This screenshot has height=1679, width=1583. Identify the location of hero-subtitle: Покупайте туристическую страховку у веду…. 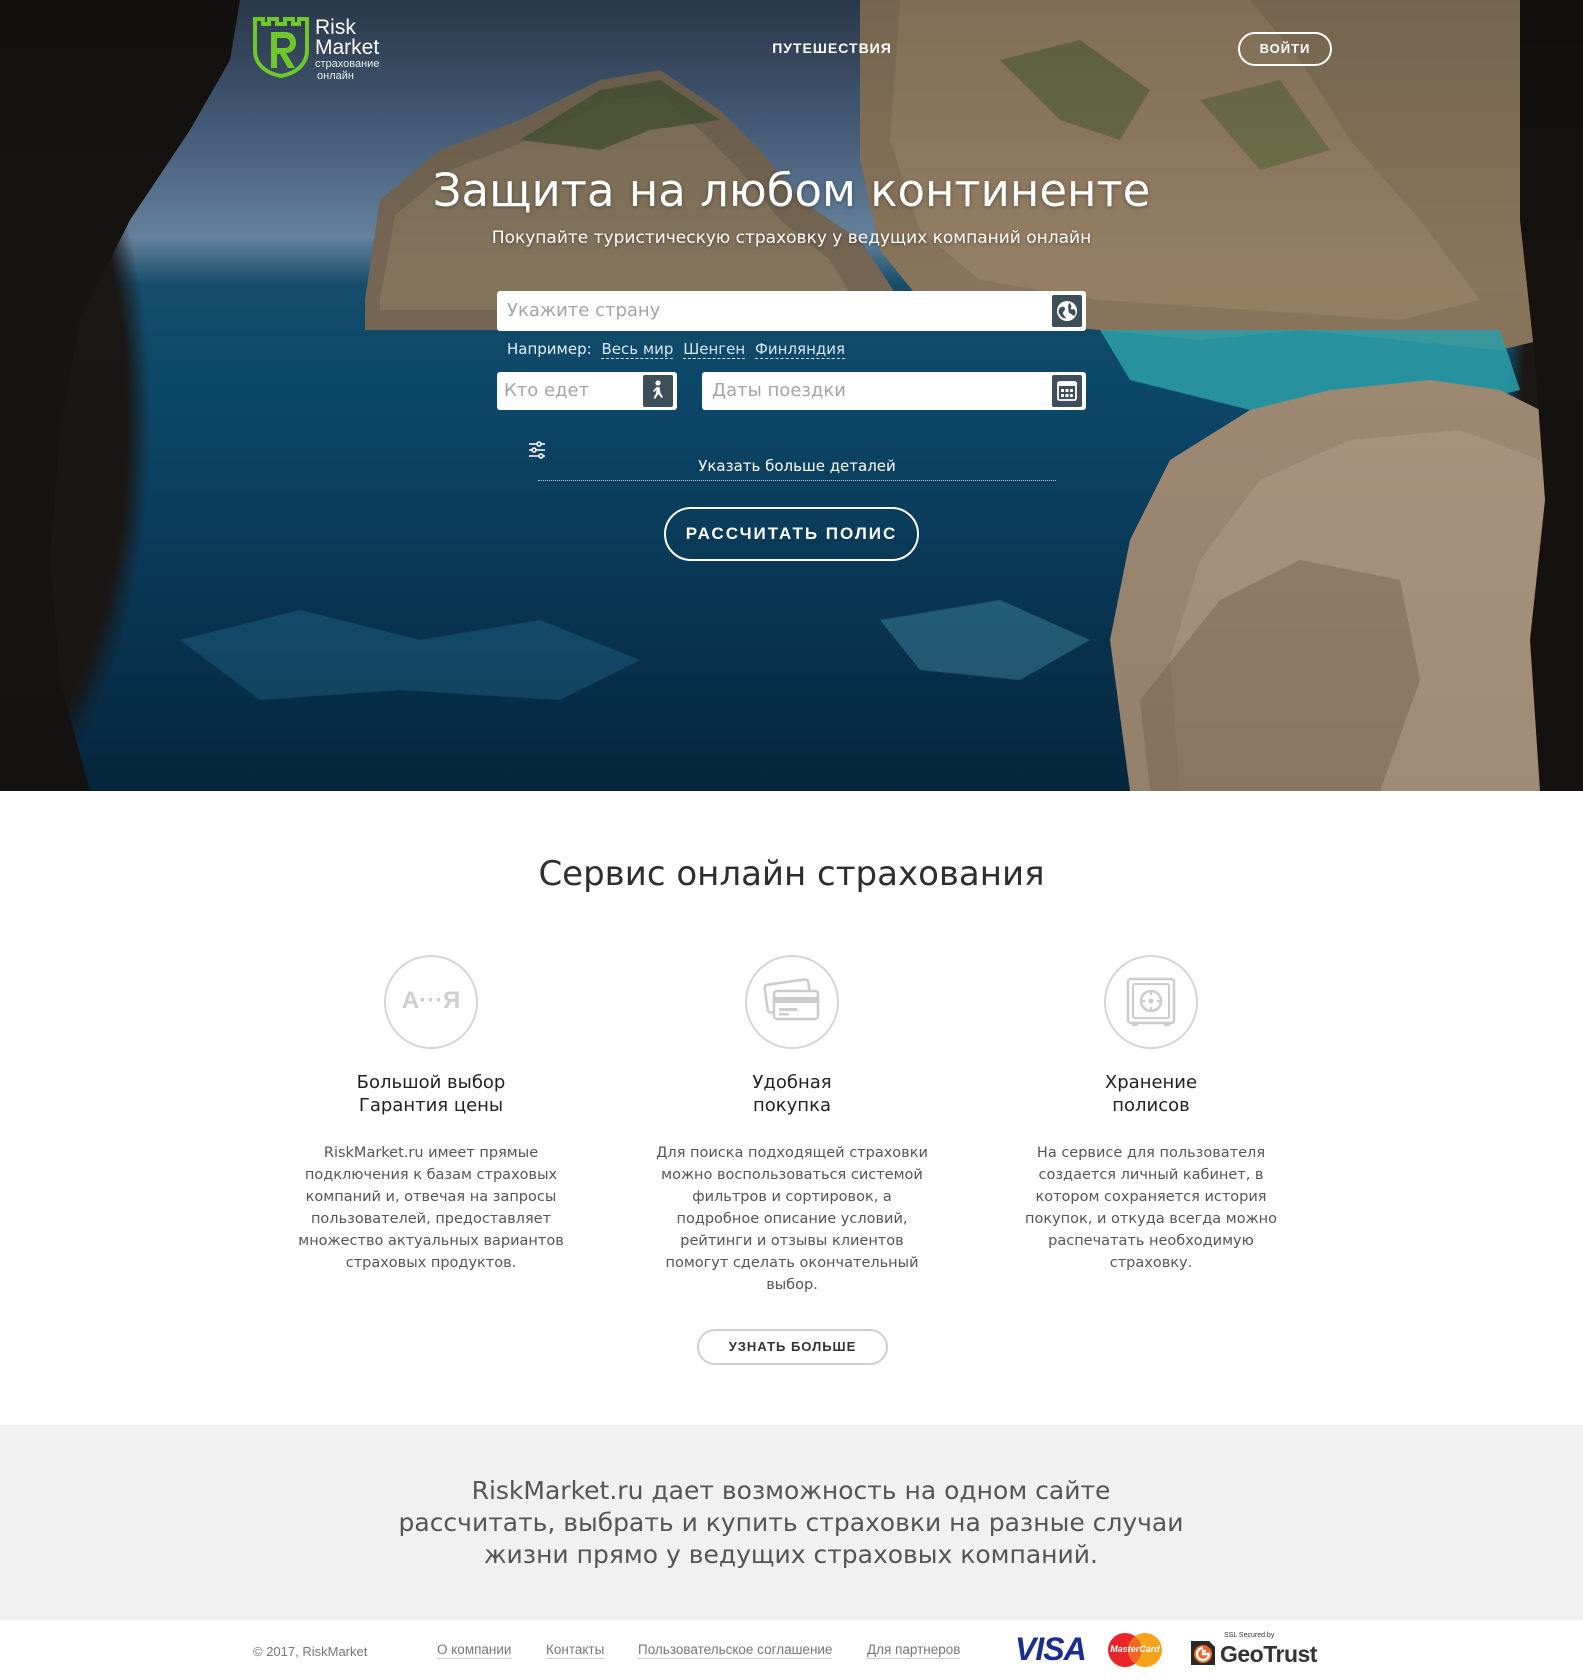
(791, 238).